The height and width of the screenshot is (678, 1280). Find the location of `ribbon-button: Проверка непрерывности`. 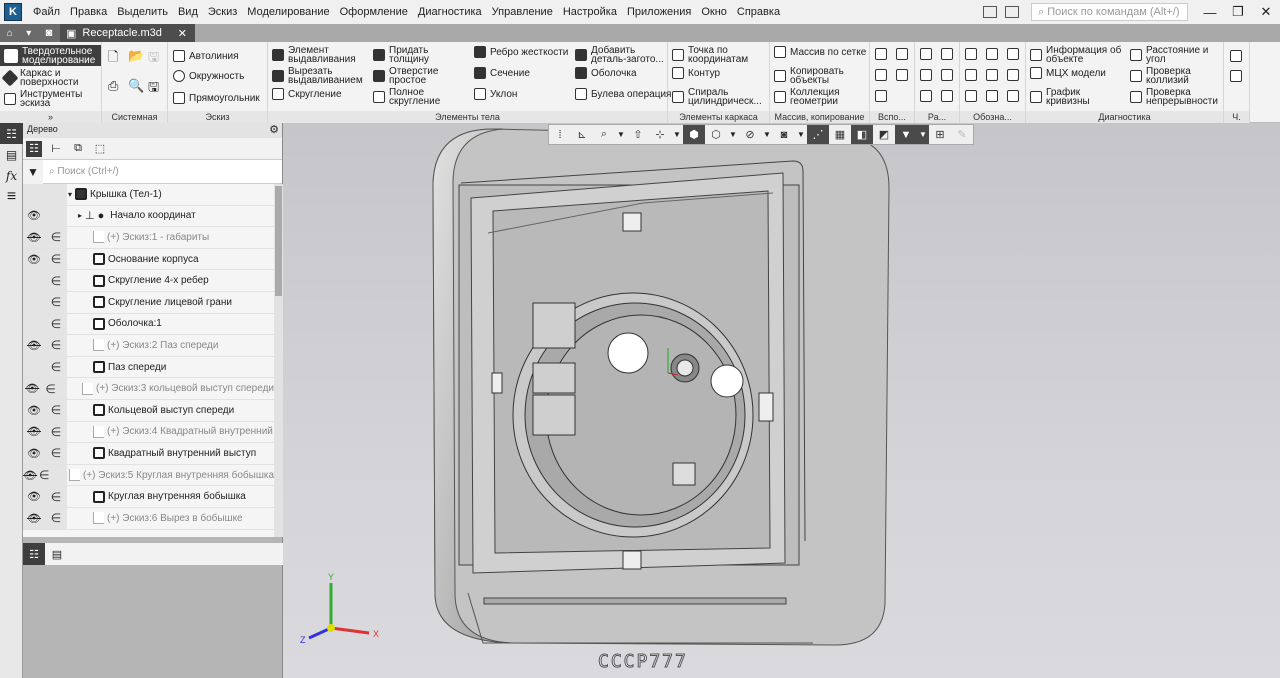

ribbon-button: Проверка непрерывности is located at coordinates (1178, 97).